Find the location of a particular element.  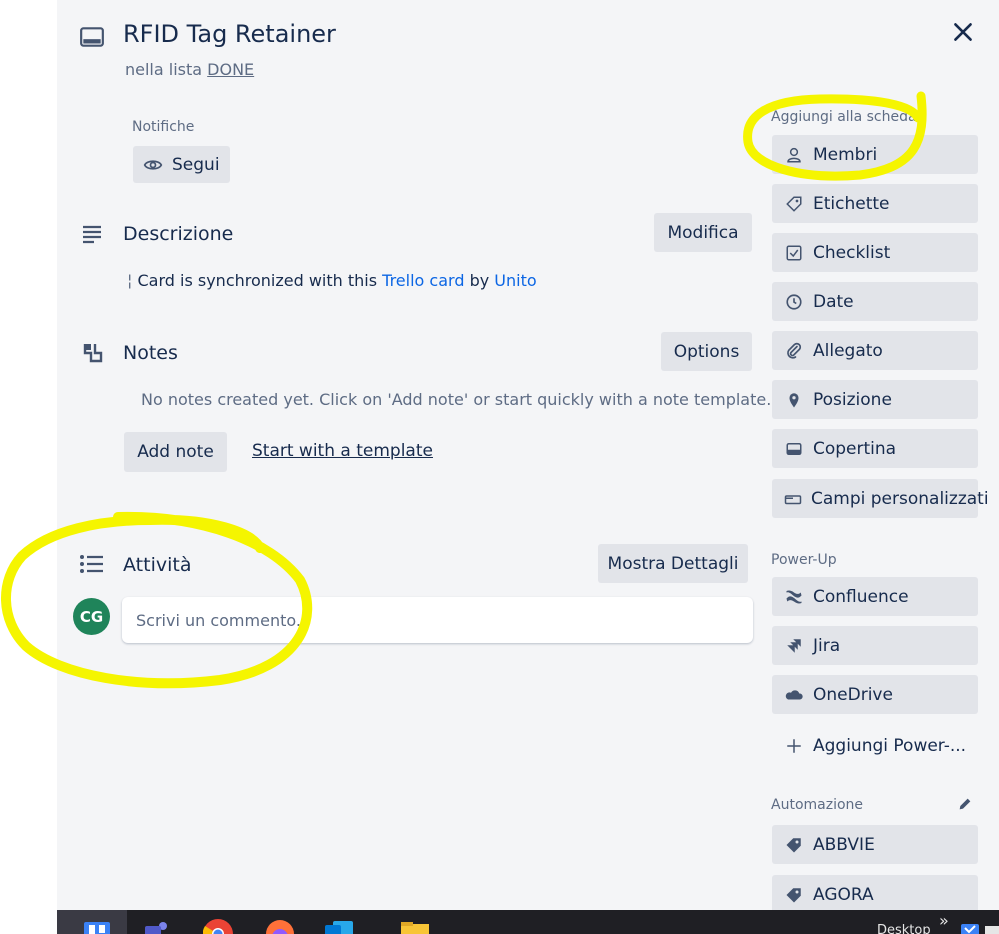

cover-button: Copertina is located at coordinates (875, 448).